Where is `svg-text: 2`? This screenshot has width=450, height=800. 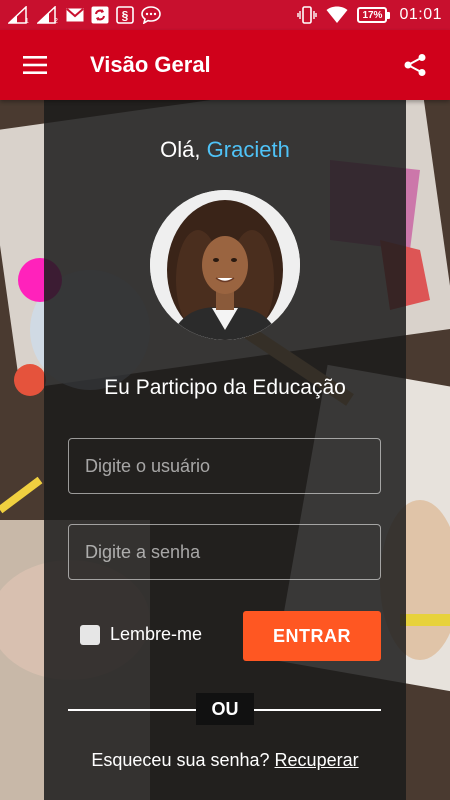
svg-text: 2 is located at coordinates (56, 21).